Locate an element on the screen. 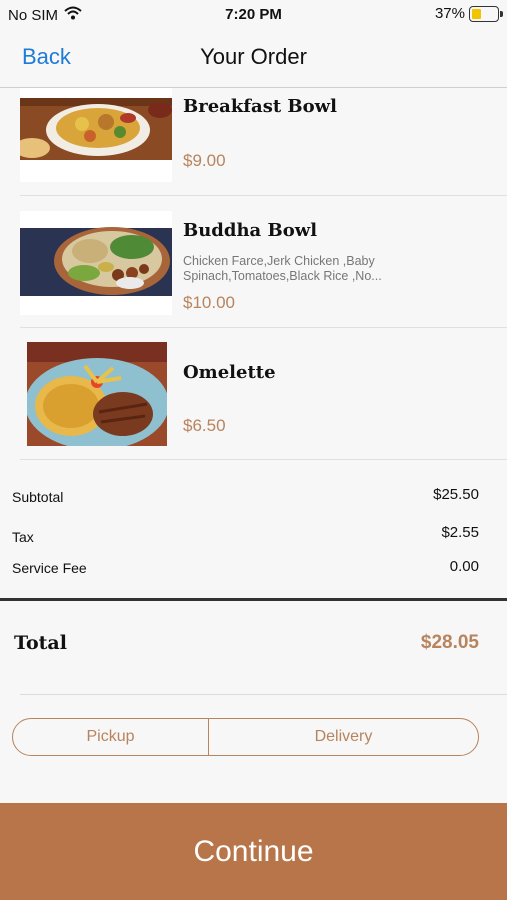 This screenshot has height=900, width=507. buddha-bowl-image is located at coordinates (96, 263).